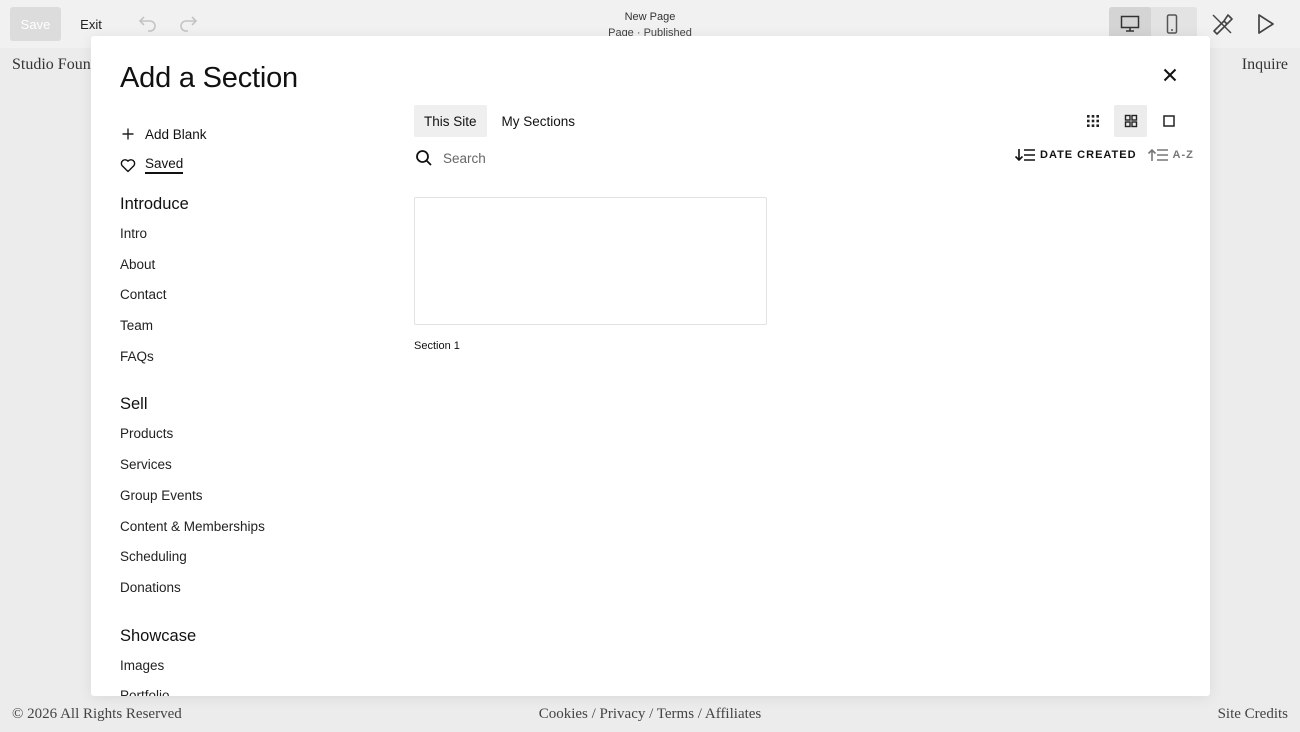 The width and height of the screenshot is (1300, 732). I want to click on saved-button: Saved, so click(250, 165).